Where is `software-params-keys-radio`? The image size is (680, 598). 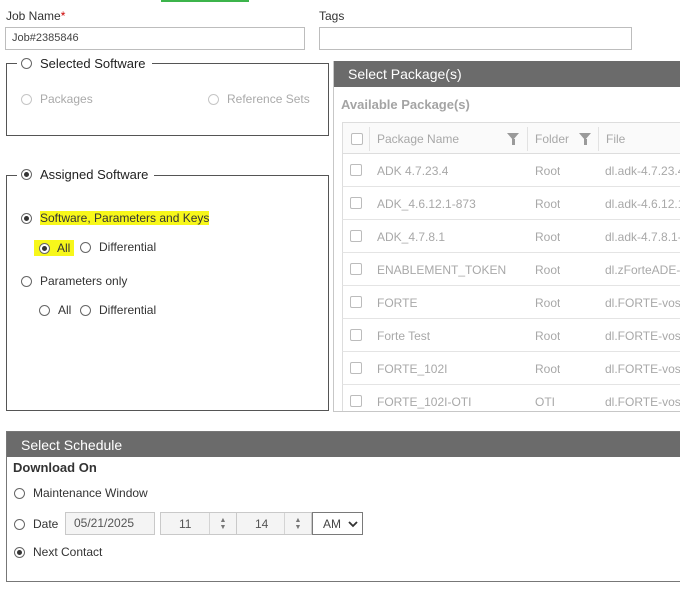
software-params-keys-radio is located at coordinates (26, 218).